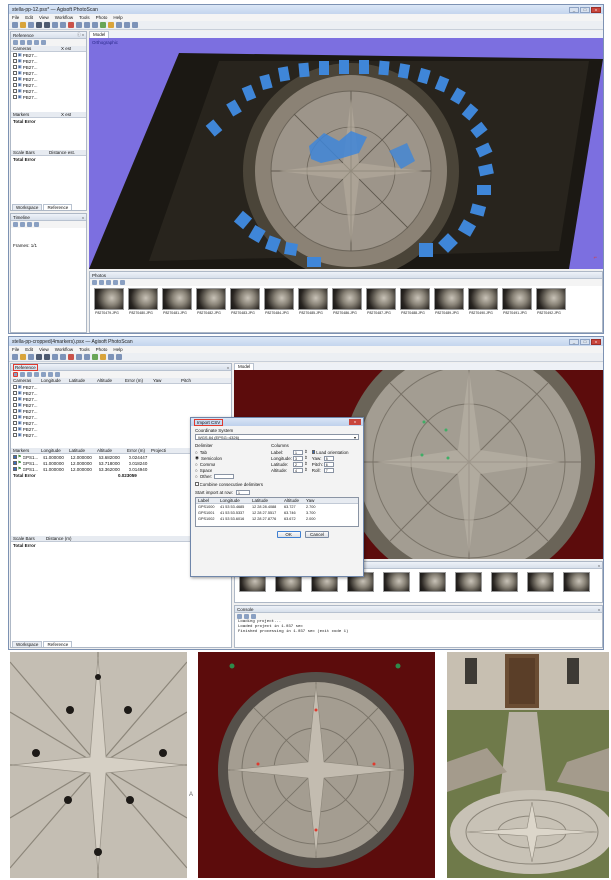  I want to click on rotate-icon, so click(63, 25).